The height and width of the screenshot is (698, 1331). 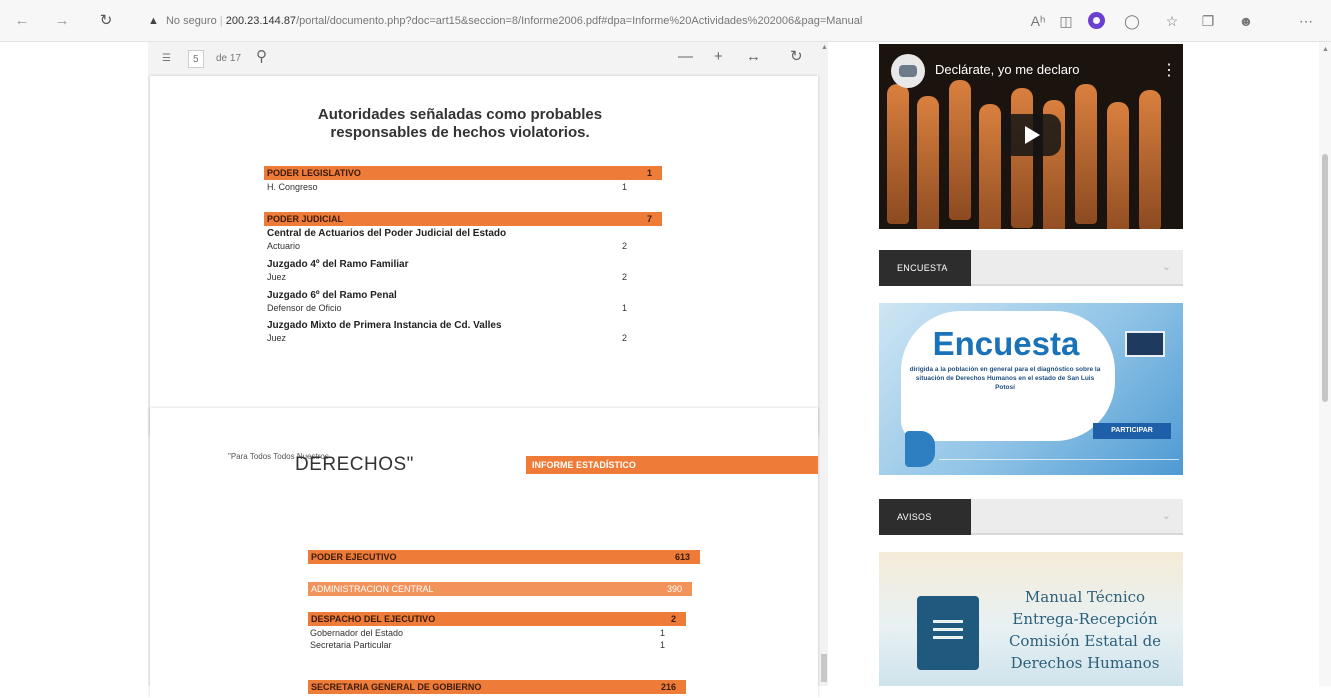 What do you see at coordinates (504, 557) in the screenshot?
I see `section-header-ejecutivo: PODER EJECUTIVO 613` at bounding box center [504, 557].